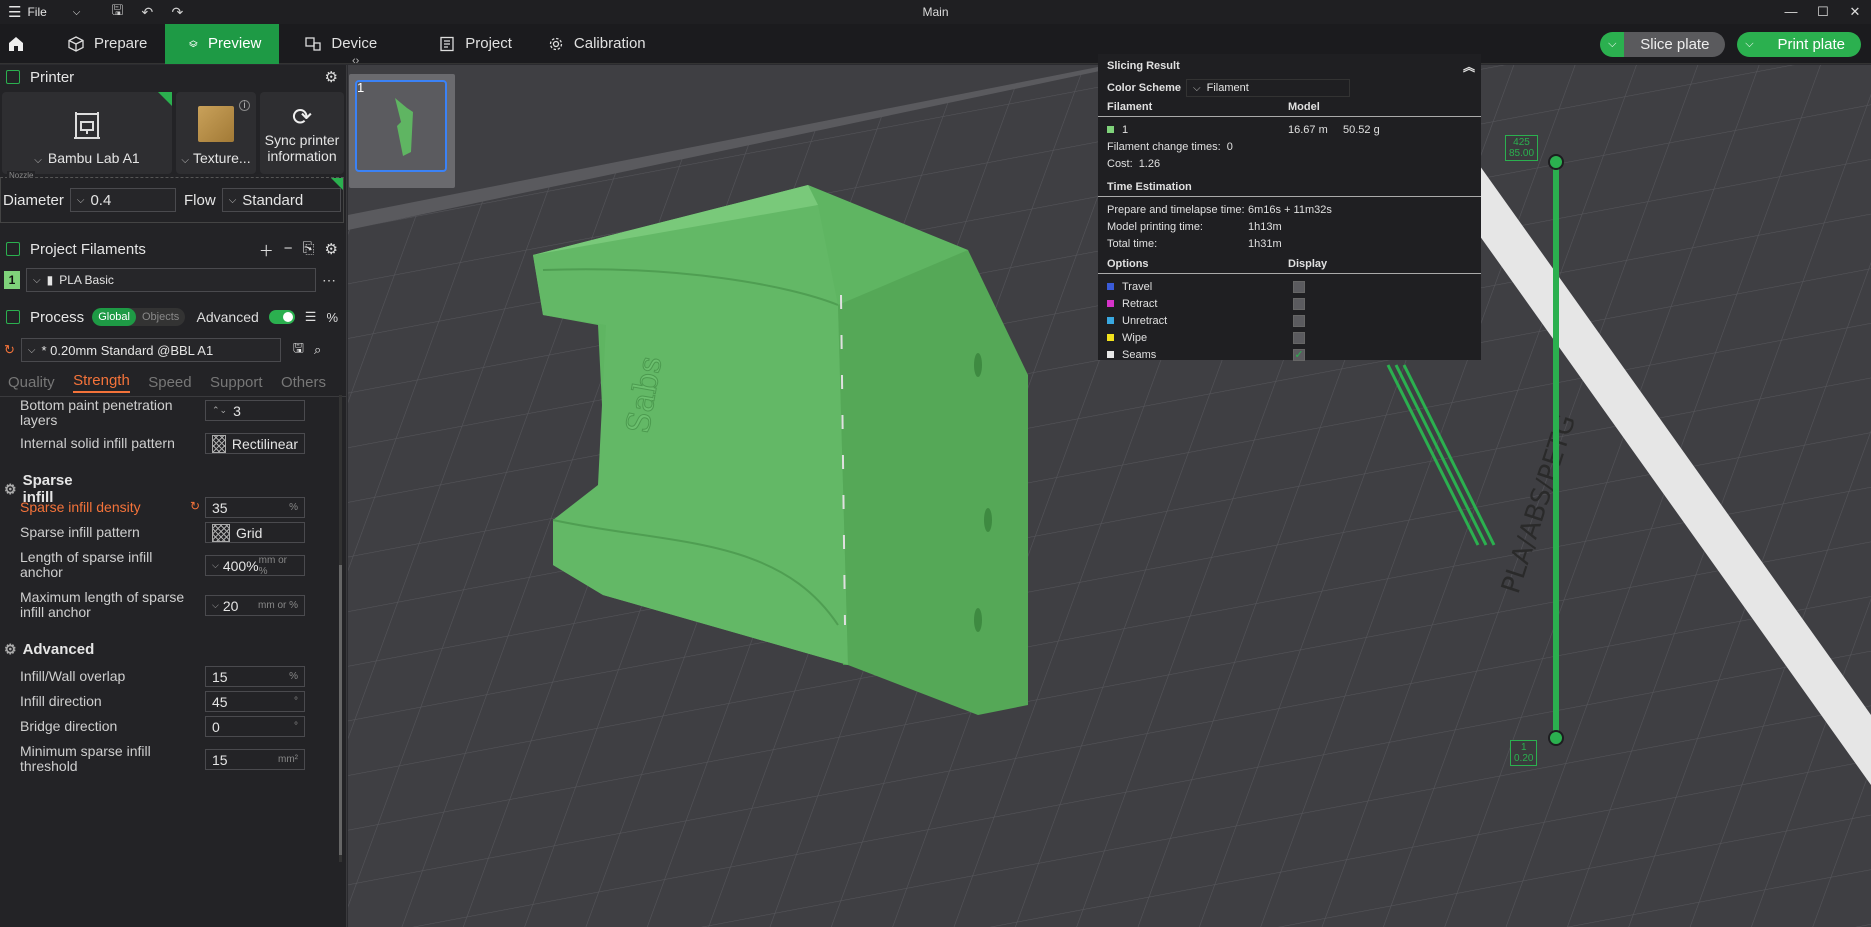 The image size is (1871, 927). I want to click on setting-label: Infill direction, so click(61, 701).